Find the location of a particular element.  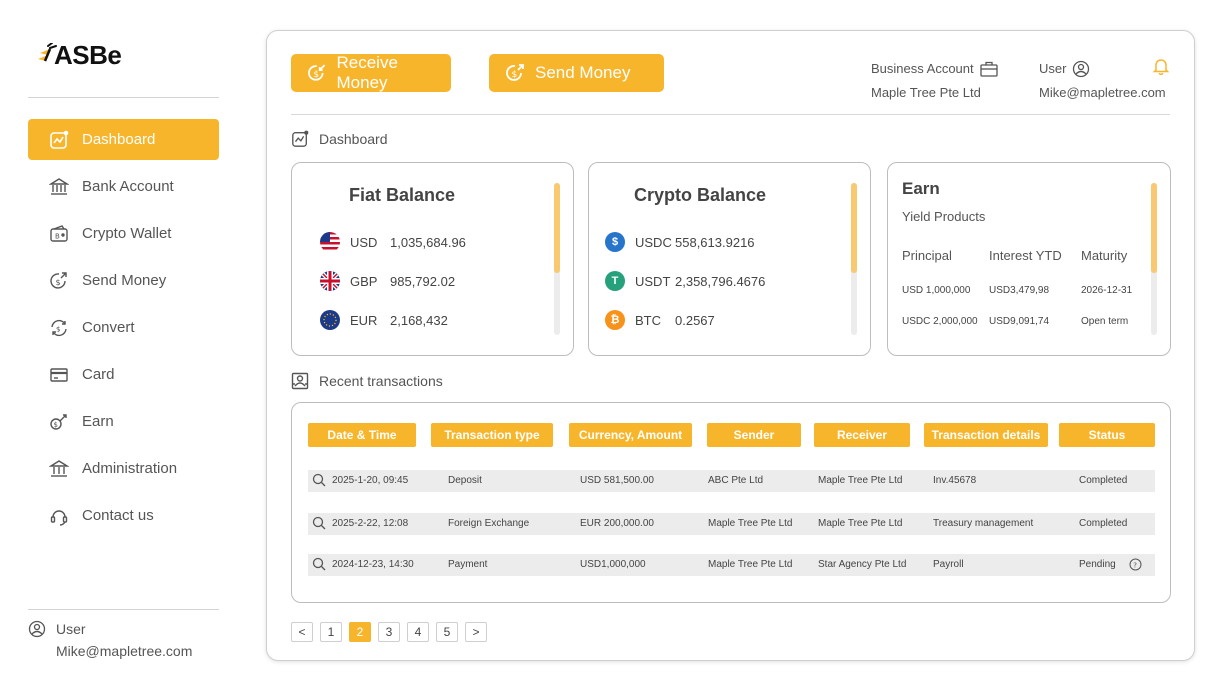

page-button-5: 5 is located at coordinates (447, 632).